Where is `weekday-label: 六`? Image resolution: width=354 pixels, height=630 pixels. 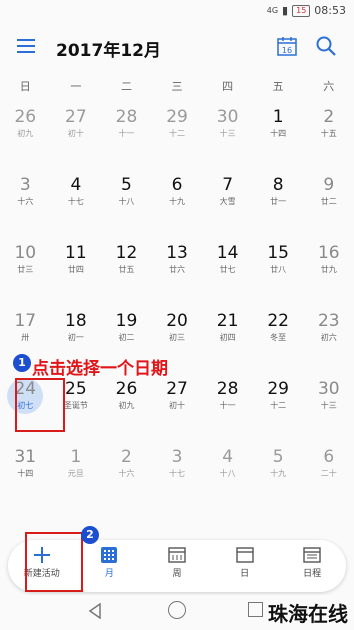 weekday-label: 六 is located at coordinates (329, 86).